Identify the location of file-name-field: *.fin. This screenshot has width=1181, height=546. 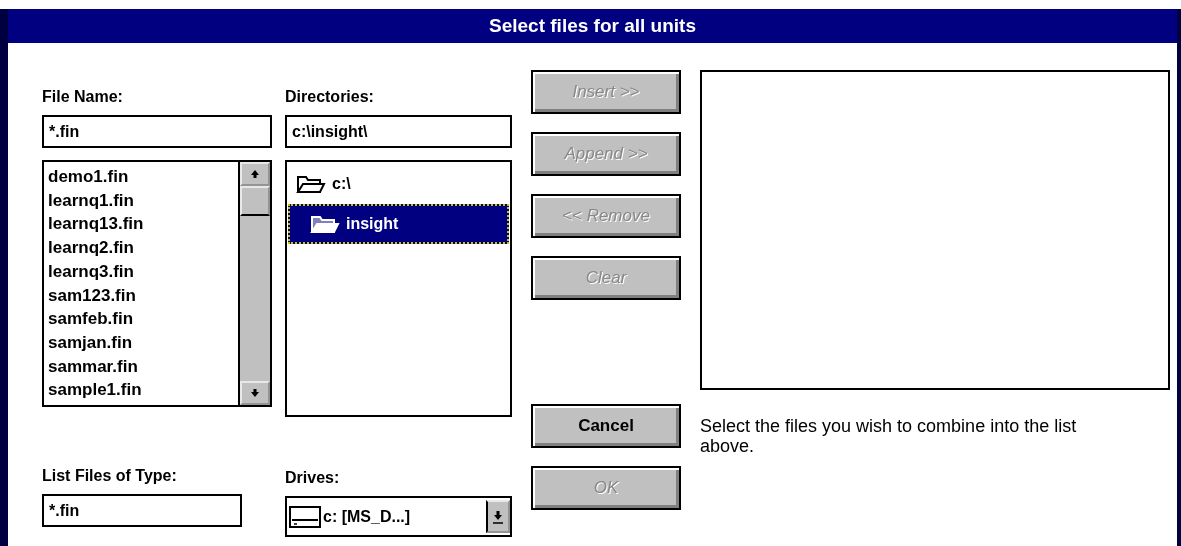
(157, 131).